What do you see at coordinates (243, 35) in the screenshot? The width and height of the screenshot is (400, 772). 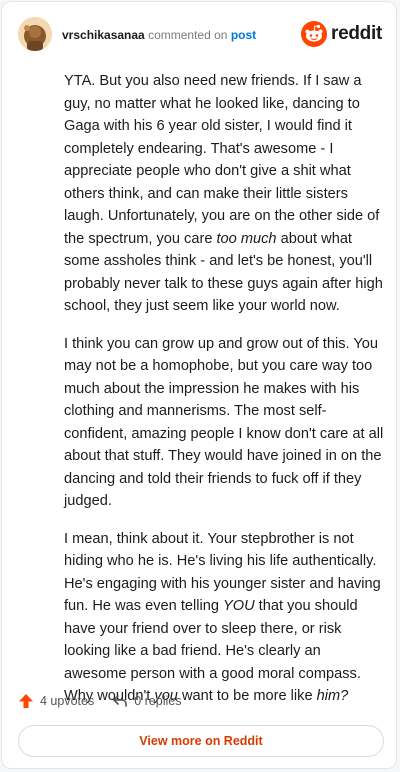 I see `post-link: post` at bounding box center [243, 35].